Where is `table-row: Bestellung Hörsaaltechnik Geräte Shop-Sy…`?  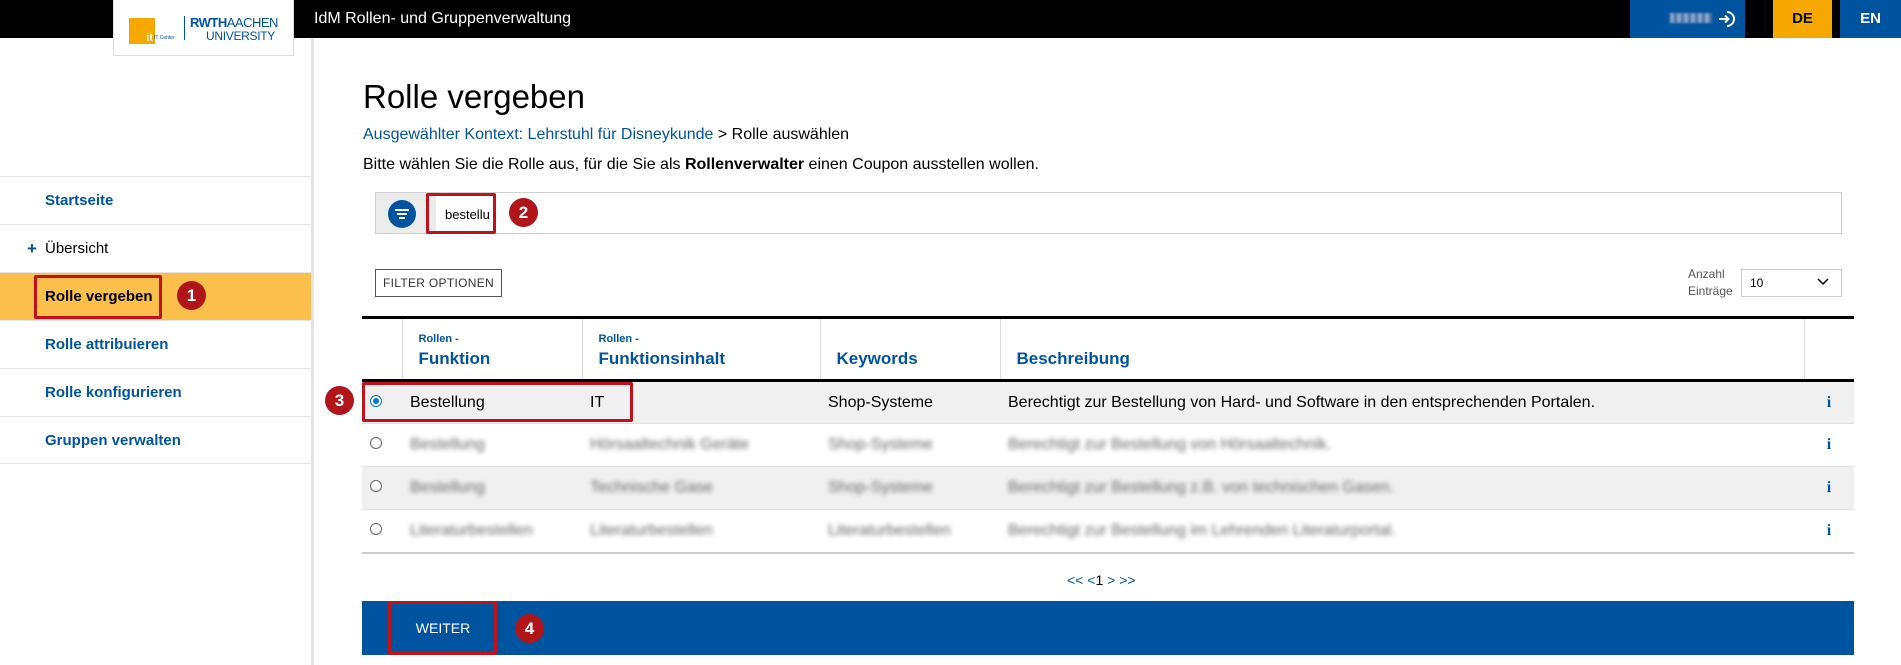
table-row: Bestellung Hörsaaltechnik Geräte Shop-Sy… is located at coordinates (1108, 445).